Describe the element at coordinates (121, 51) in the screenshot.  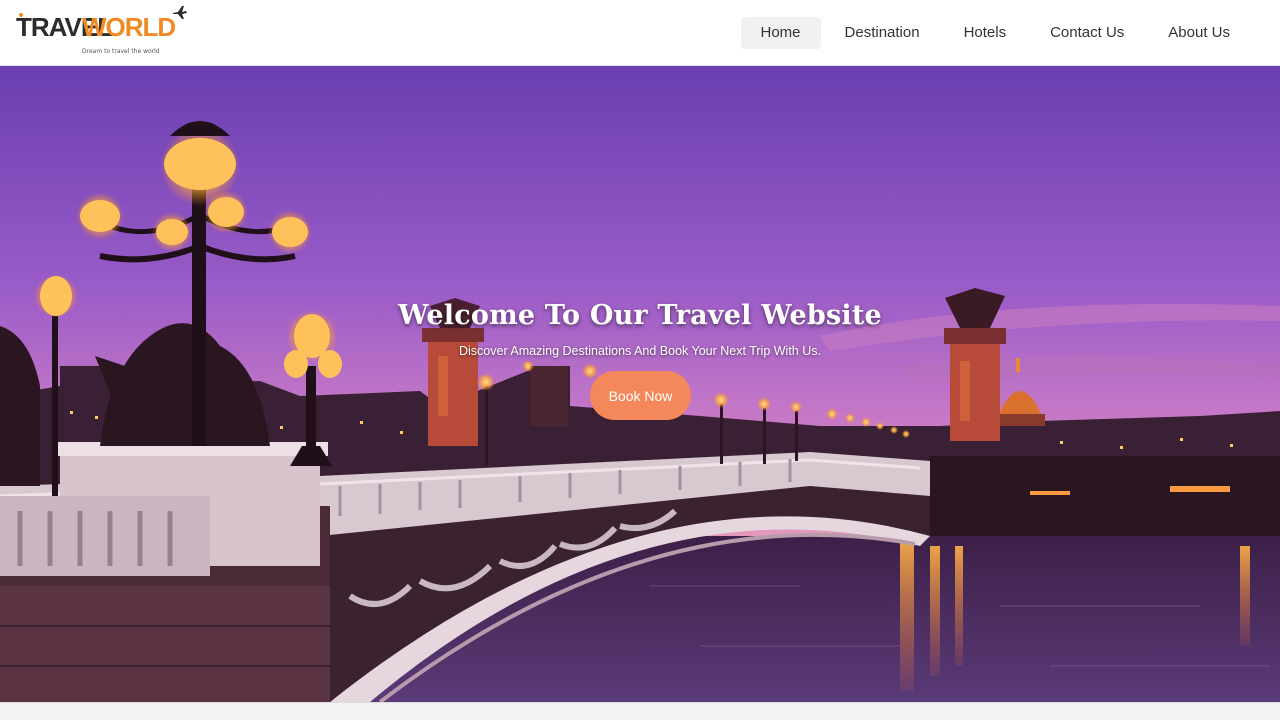
I see `logo-tagline: Dream to travel the world` at that location.